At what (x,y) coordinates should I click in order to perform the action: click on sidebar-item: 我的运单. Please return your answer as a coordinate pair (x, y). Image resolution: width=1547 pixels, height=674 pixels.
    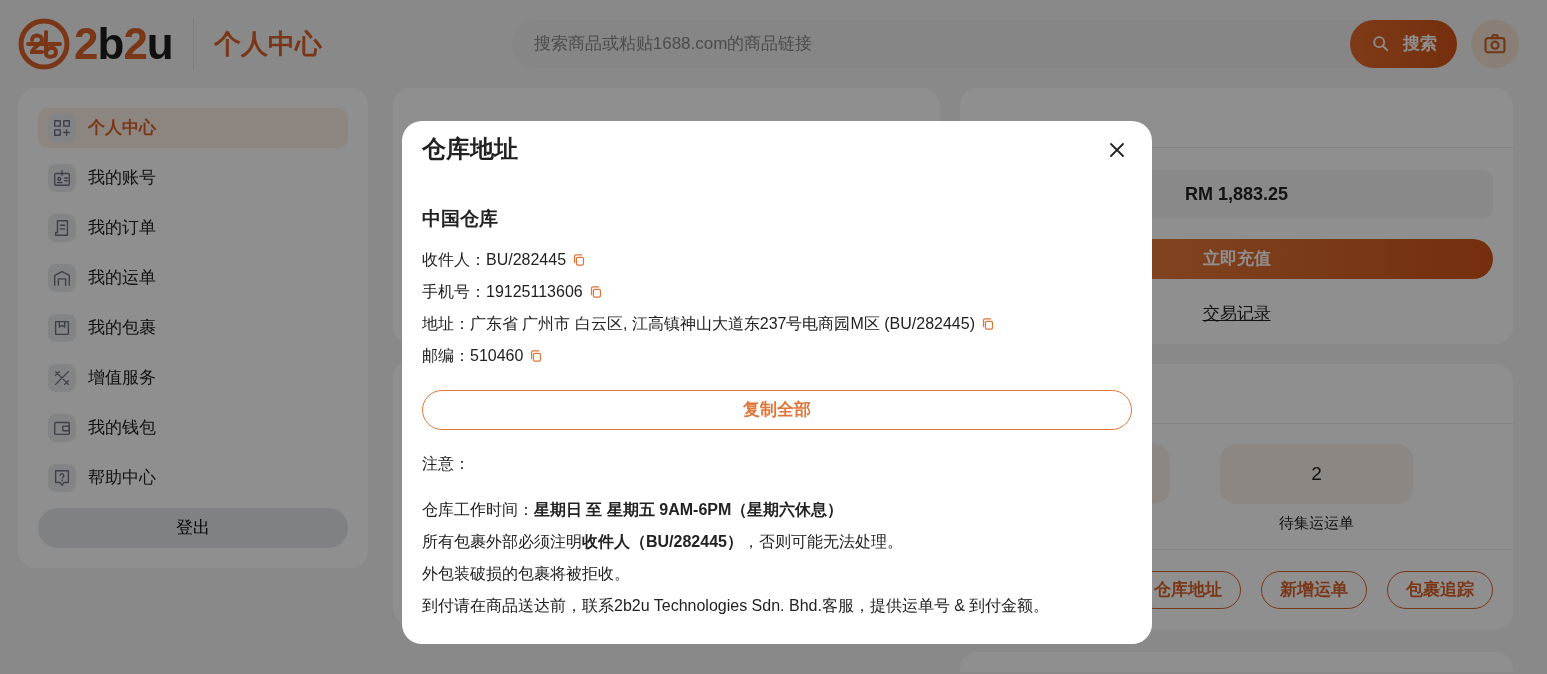
    Looking at the image, I should click on (193, 278).